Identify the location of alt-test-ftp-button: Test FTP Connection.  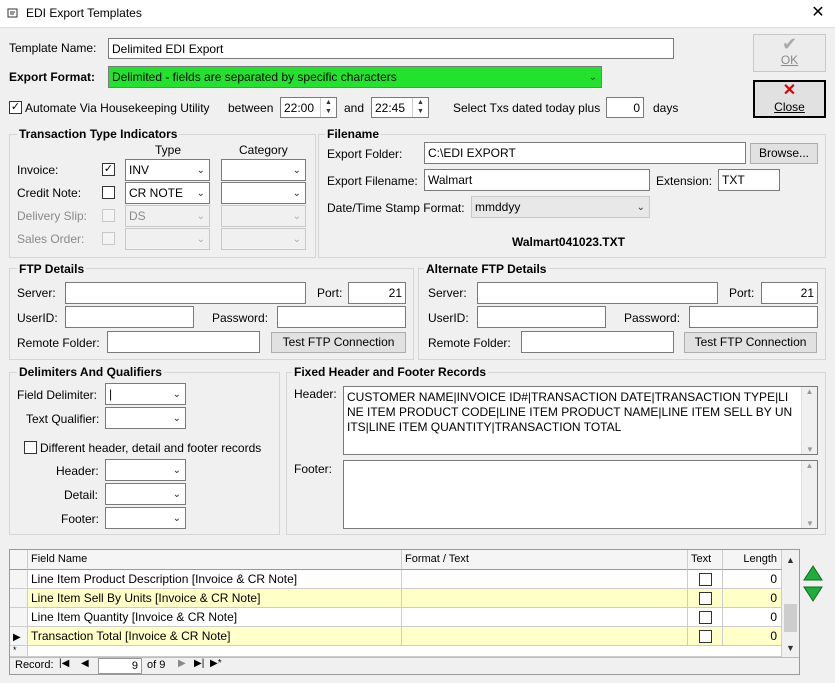
(750, 342).